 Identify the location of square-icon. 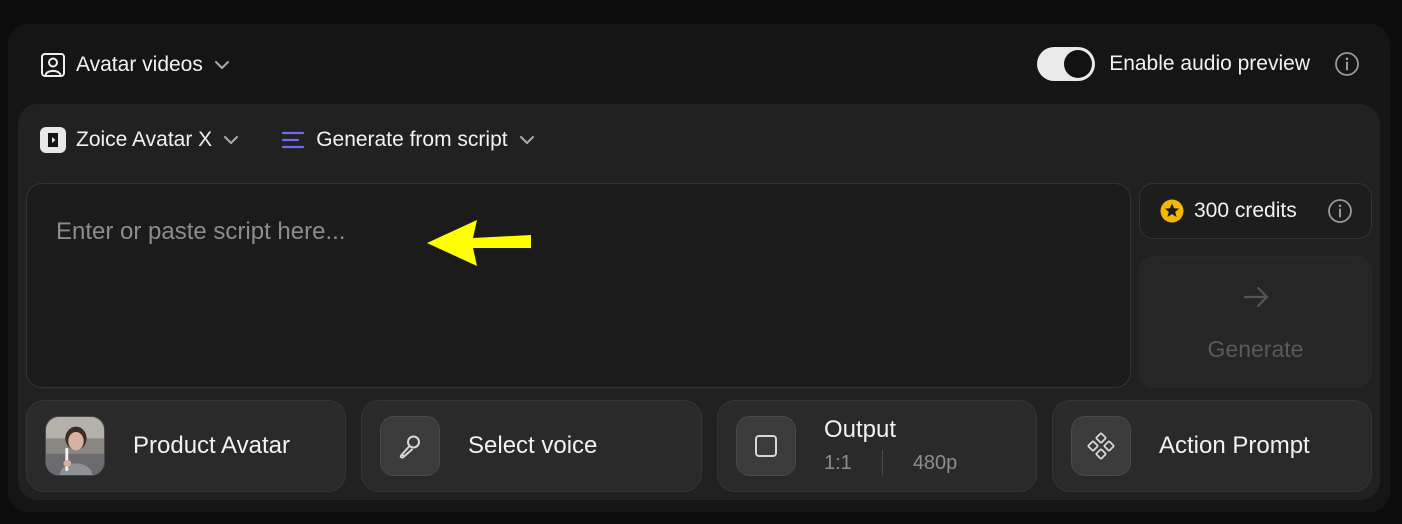
(766, 446).